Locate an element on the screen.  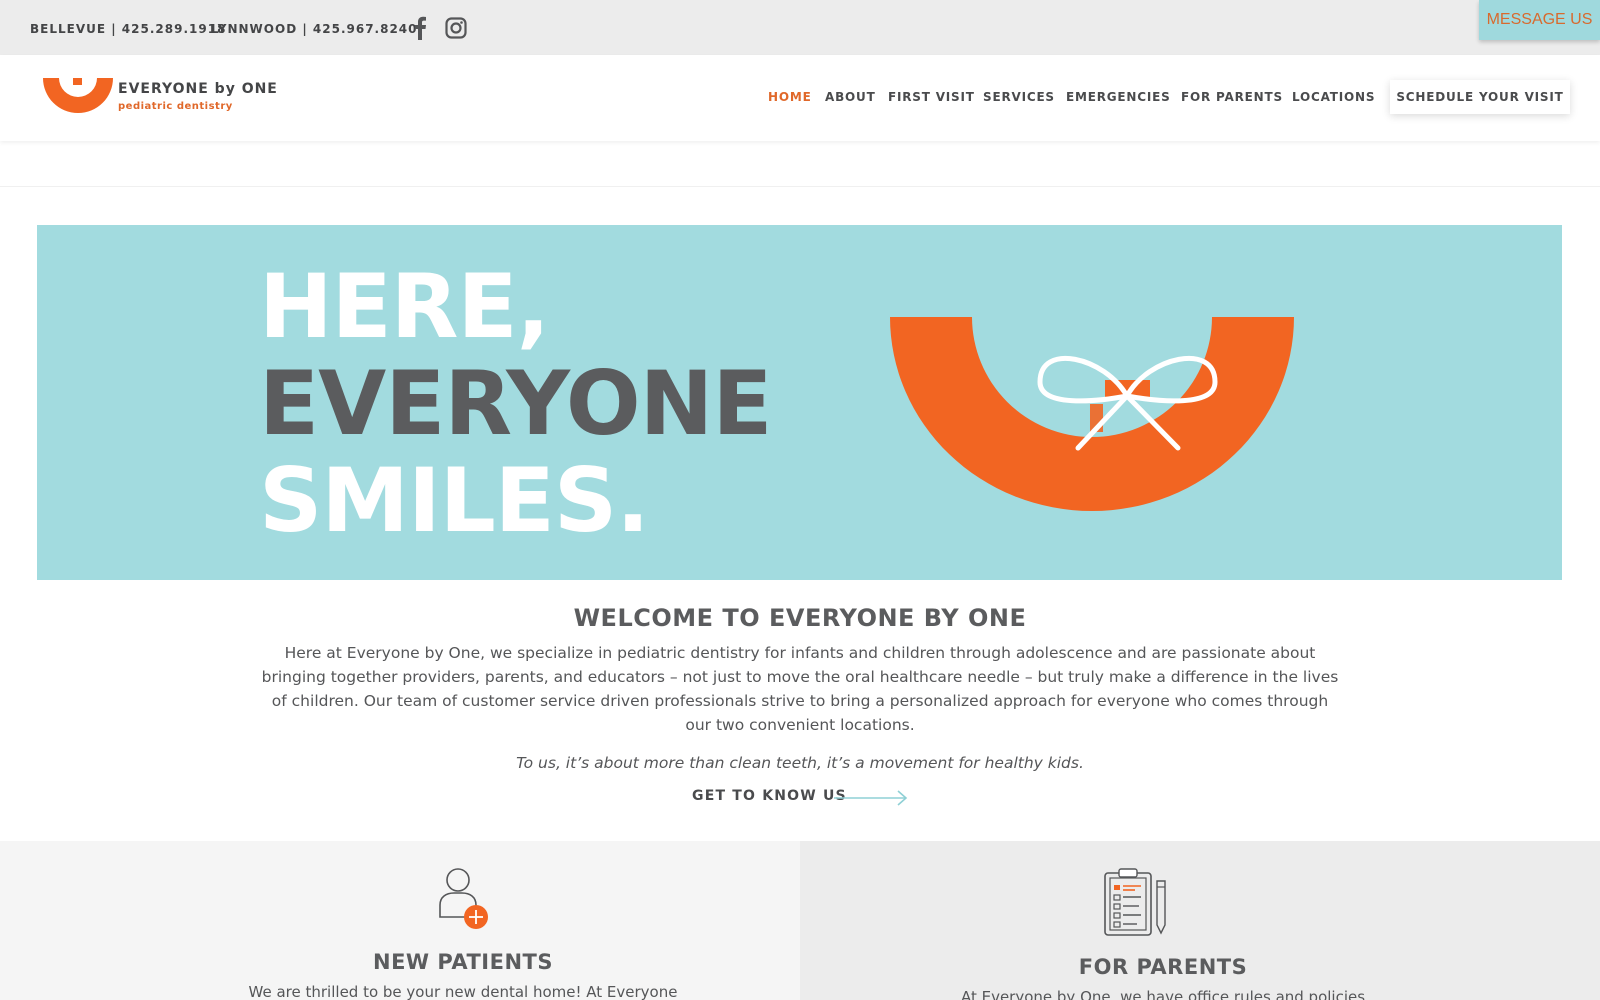
nav-emergencies: EMERGENCIES is located at coordinates (1118, 97).